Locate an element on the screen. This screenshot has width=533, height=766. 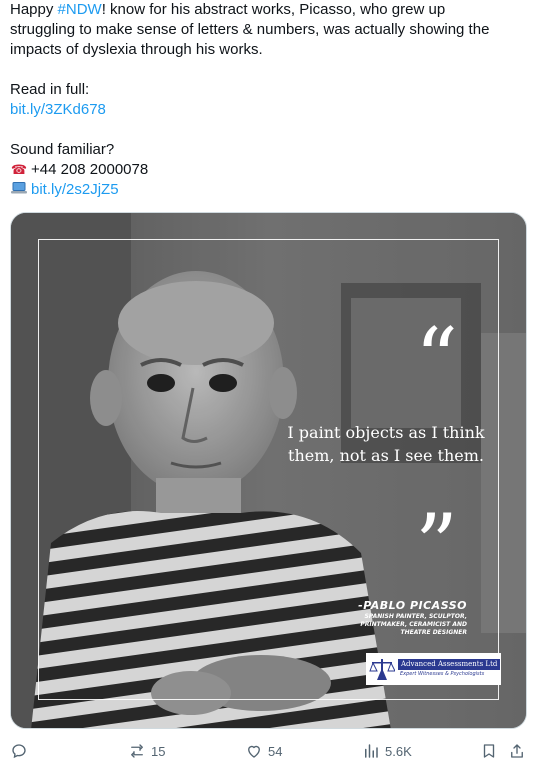
bookmark-icon is located at coordinates (489, 751).